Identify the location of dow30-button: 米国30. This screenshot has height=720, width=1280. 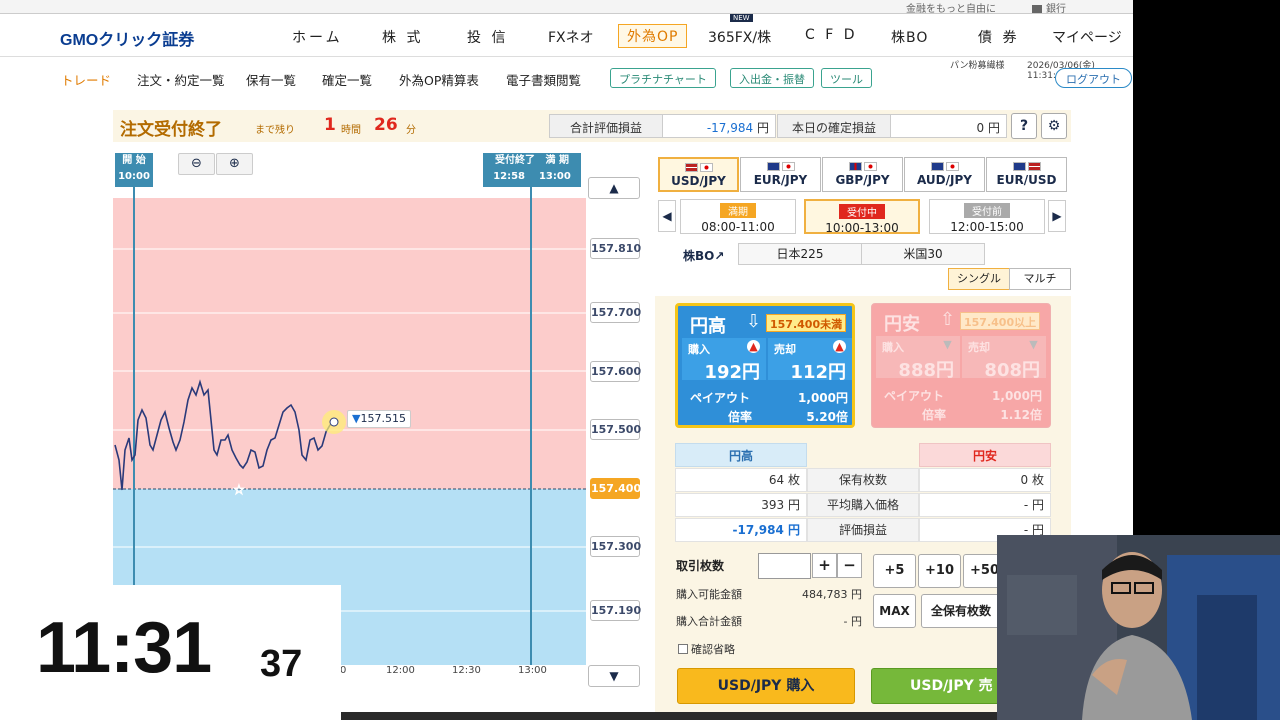
(923, 254).